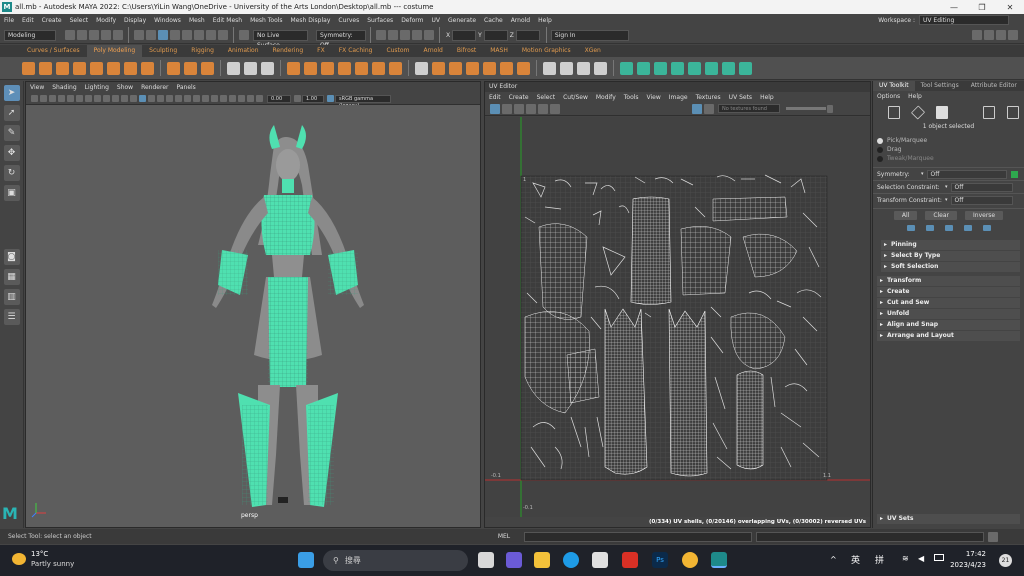  I want to click on single-perspective-view-icon: ◙, so click(11, 257).